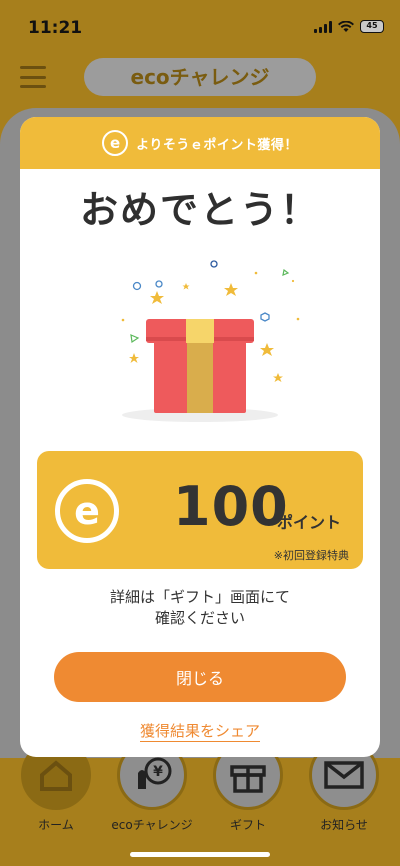 The width and height of the screenshot is (400, 866). I want to click on points-value: 100, so click(231, 506).